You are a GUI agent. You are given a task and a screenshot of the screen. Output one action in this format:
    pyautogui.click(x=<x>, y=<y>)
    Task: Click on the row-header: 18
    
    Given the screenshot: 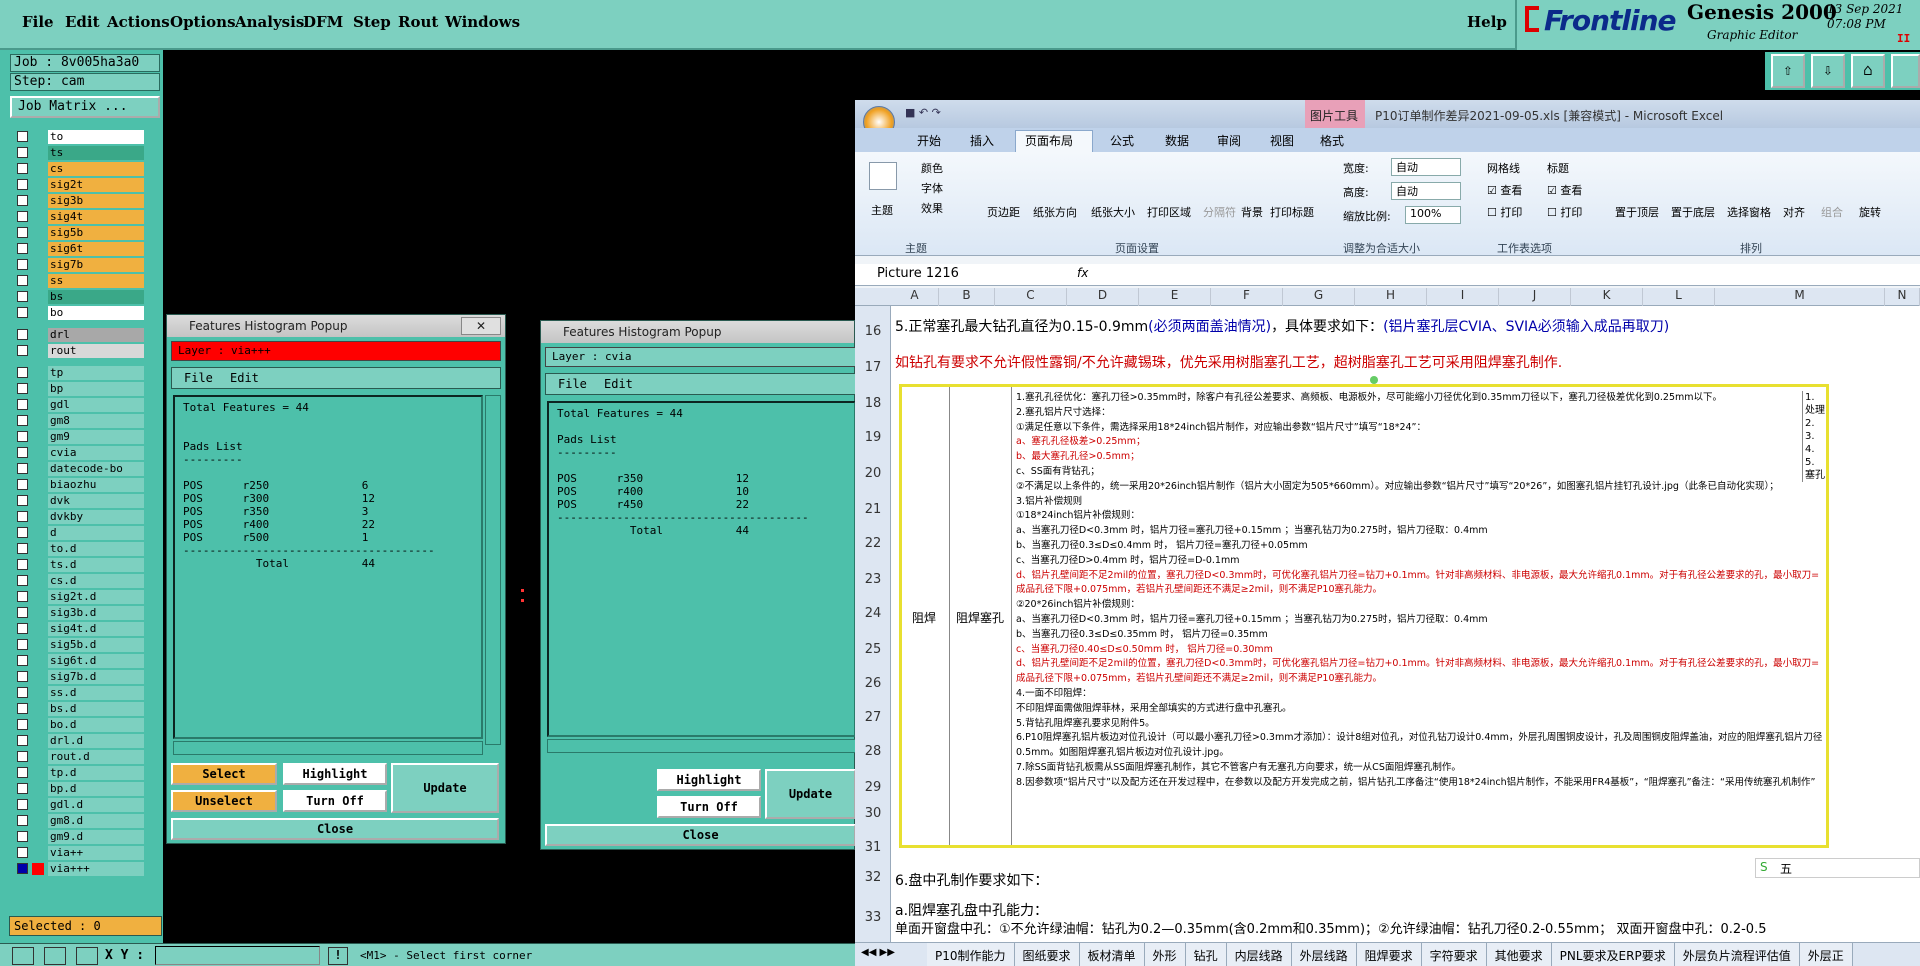 What is the action you would take?
    pyautogui.click(x=873, y=403)
    